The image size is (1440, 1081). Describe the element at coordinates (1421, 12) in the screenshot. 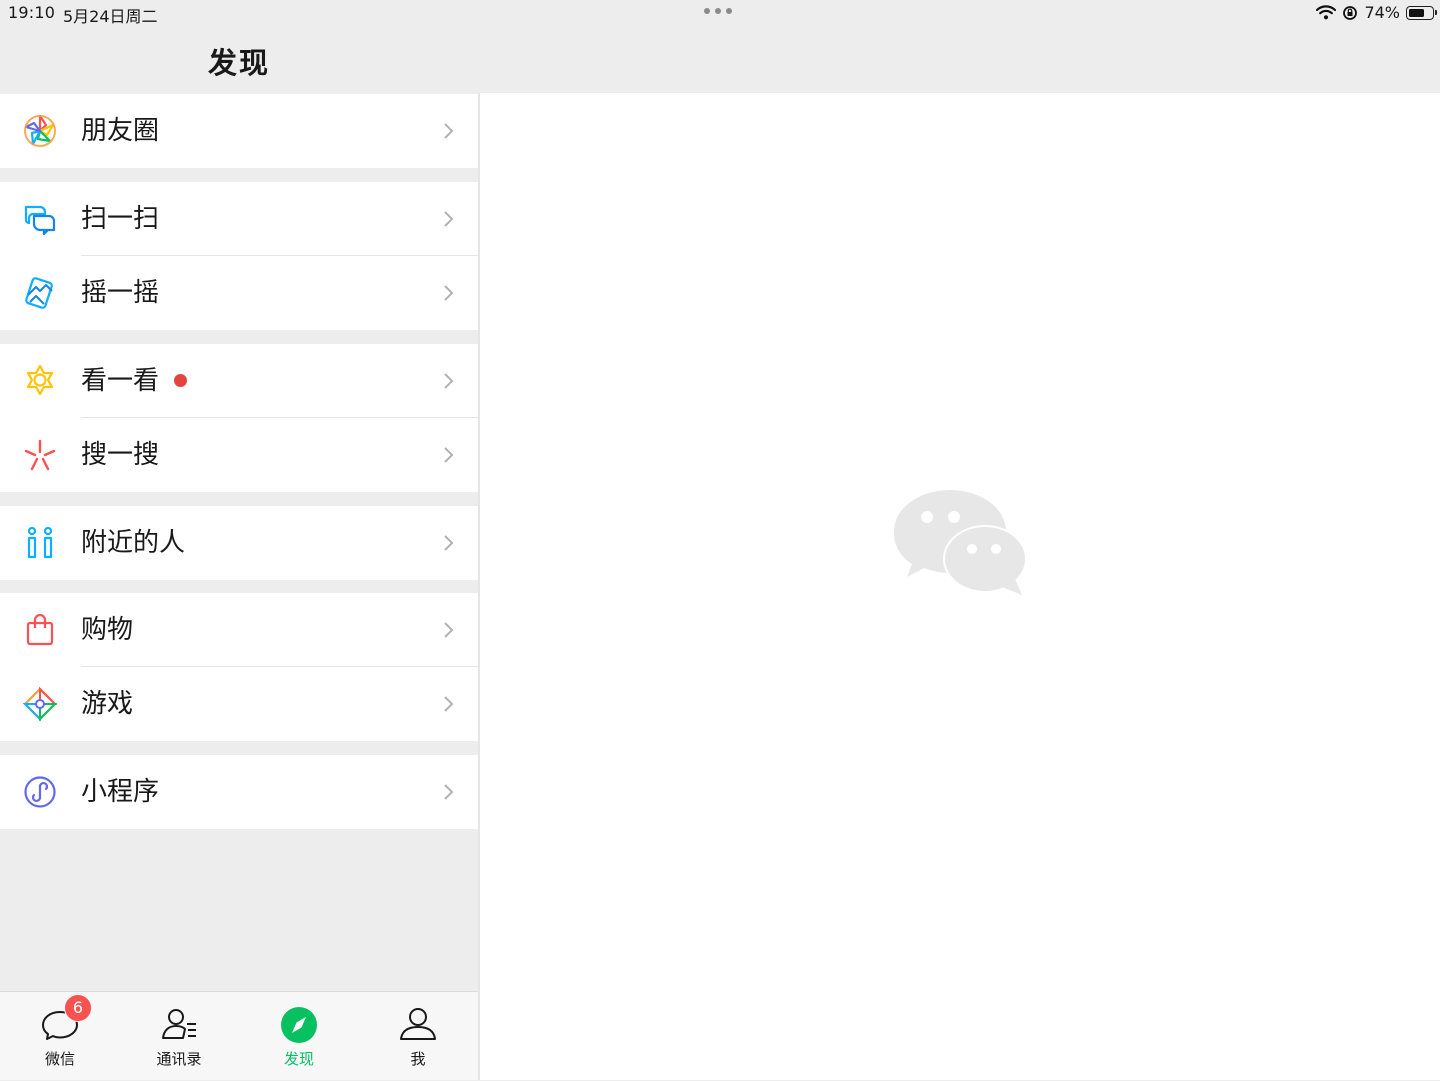

I see `battery-icon` at that location.